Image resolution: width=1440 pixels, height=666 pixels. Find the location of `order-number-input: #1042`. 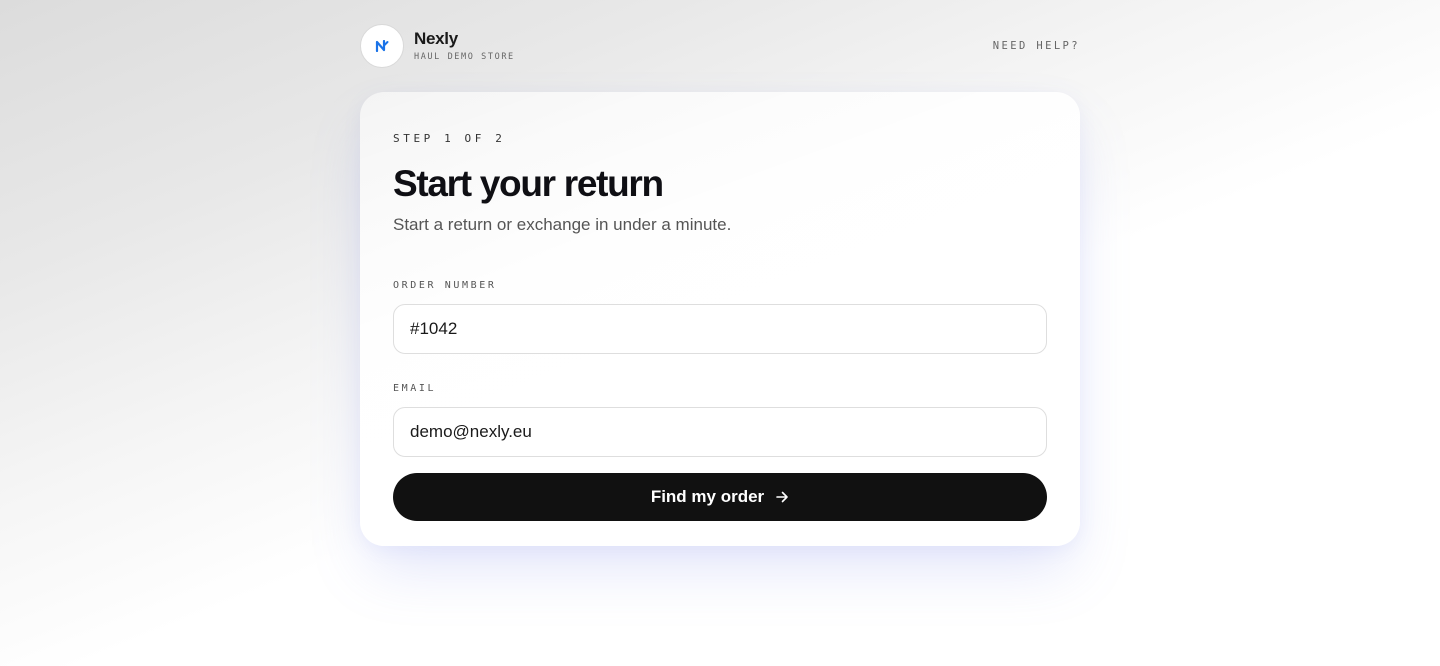

order-number-input: #1042 is located at coordinates (720, 329).